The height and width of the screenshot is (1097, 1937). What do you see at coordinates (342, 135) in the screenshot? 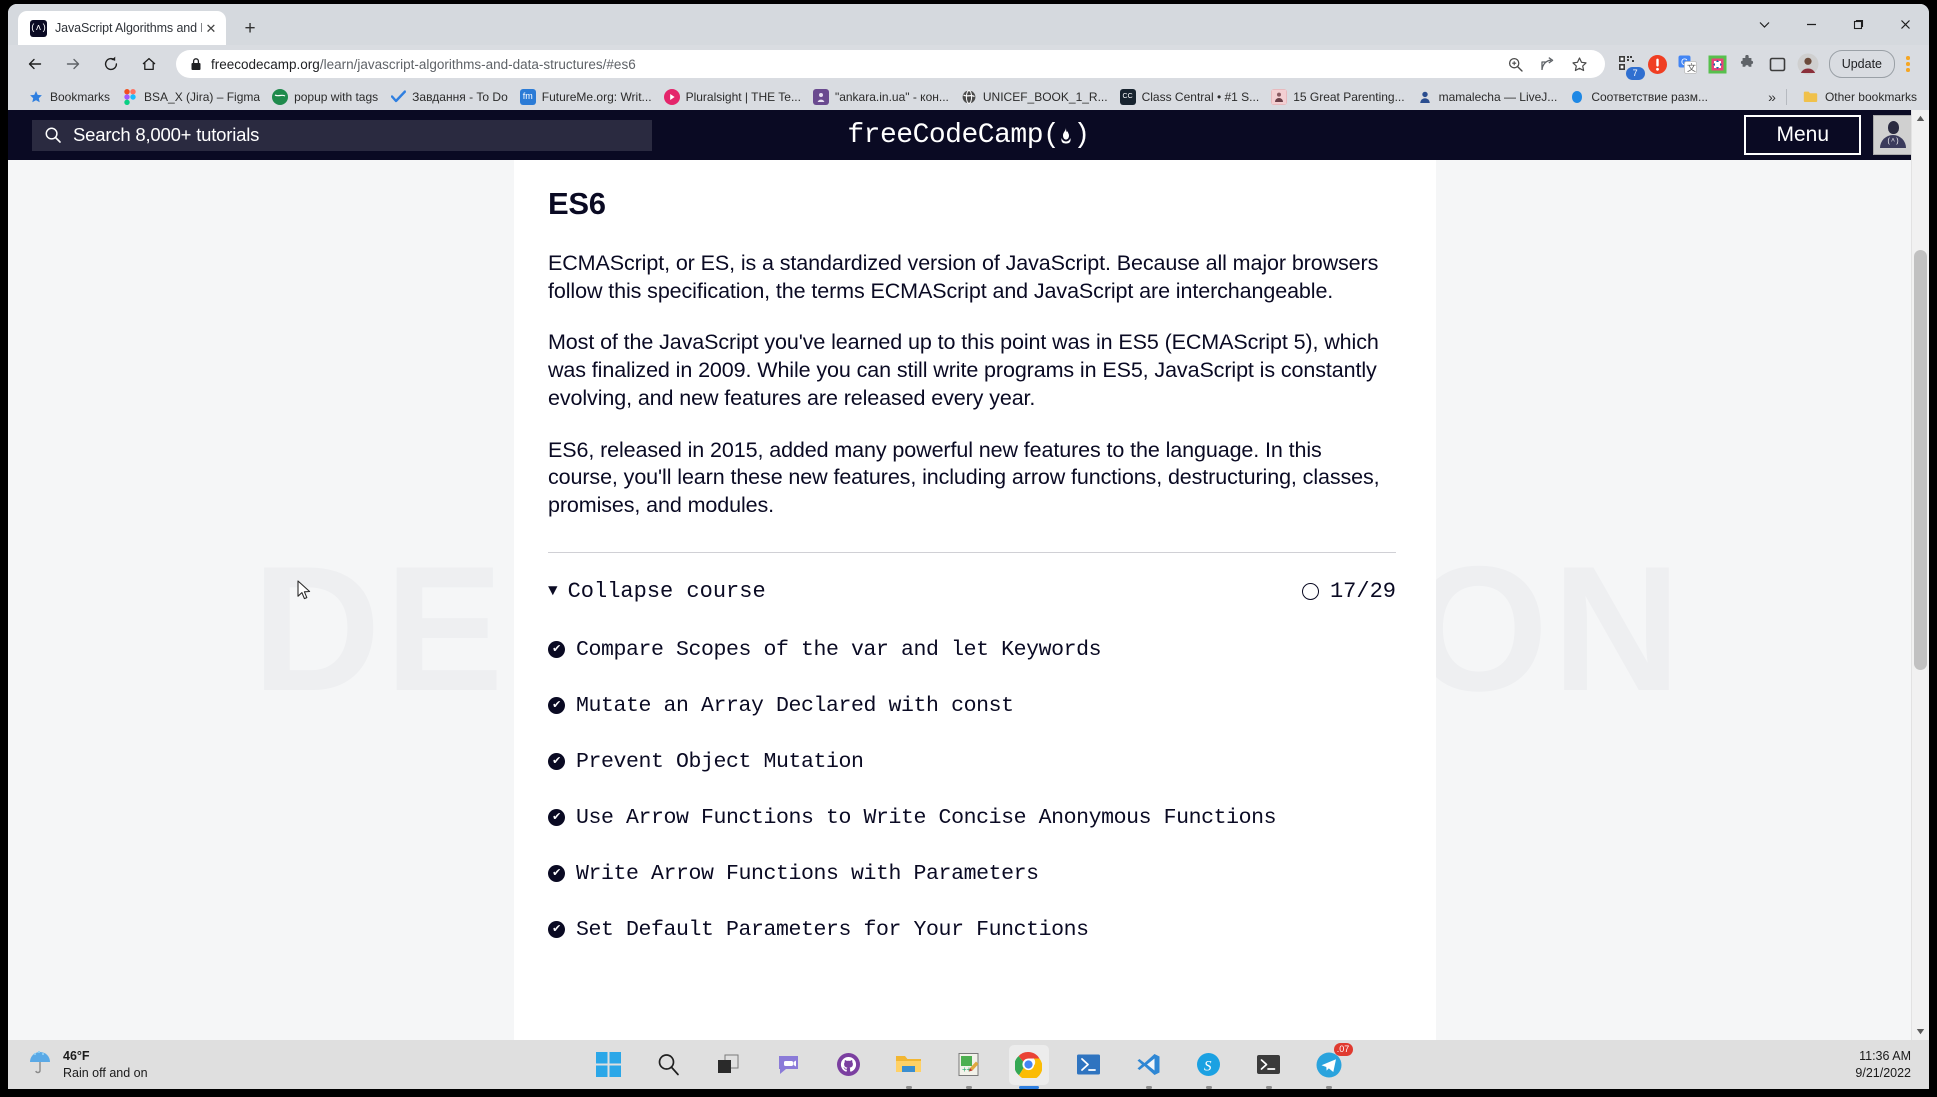
I see `search-input: Search 8,000+ tutorials` at bounding box center [342, 135].